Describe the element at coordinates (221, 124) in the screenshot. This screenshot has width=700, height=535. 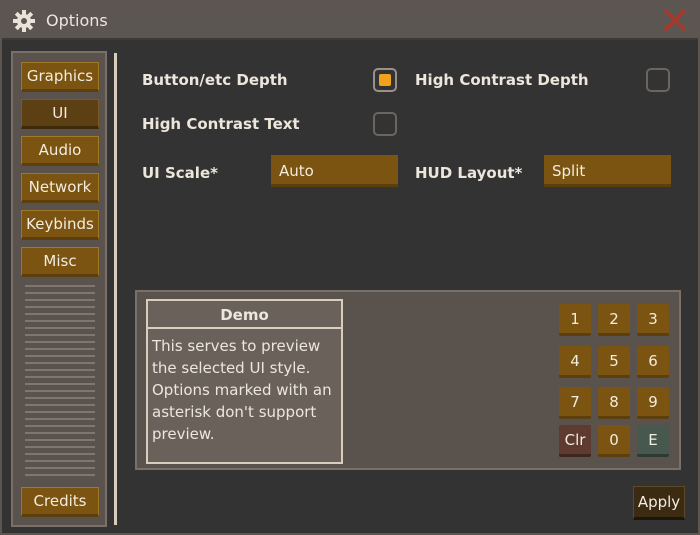
I see `high-contrast-text-label: High Contrast Text` at that location.